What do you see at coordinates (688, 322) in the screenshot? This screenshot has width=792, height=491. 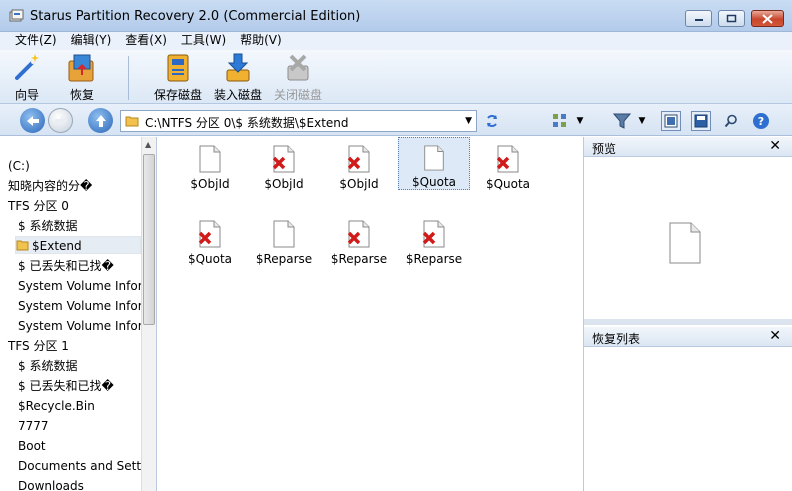 I see `panel-splitter` at bounding box center [688, 322].